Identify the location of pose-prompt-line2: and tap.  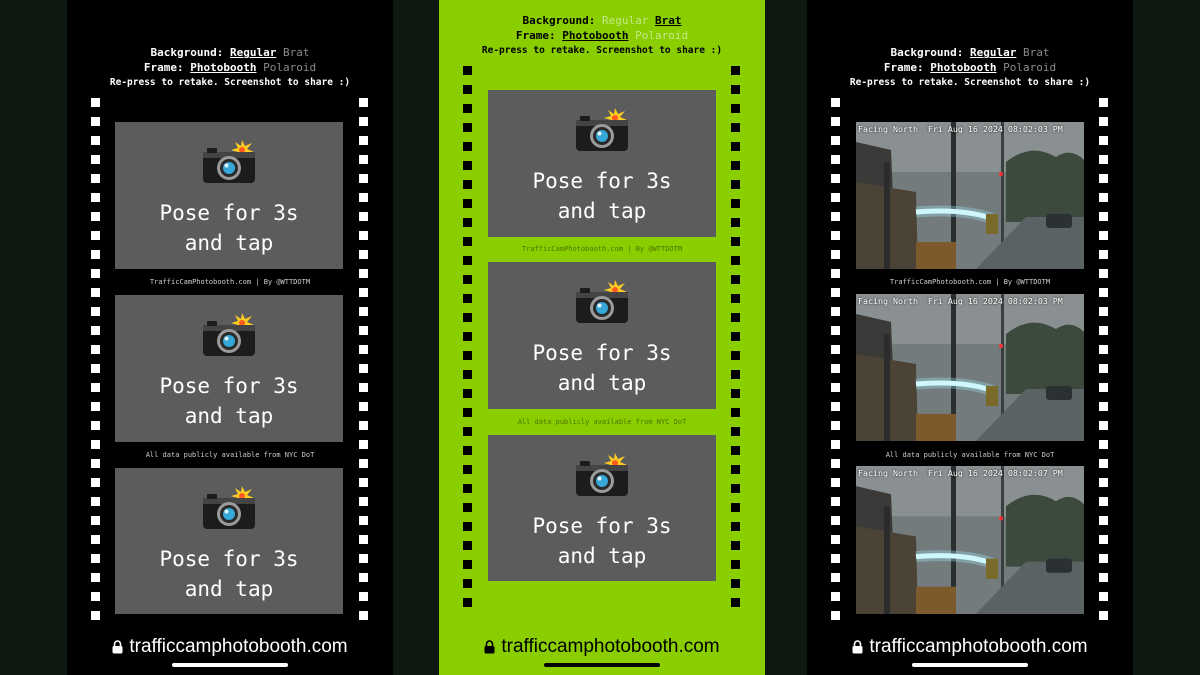
(602, 556).